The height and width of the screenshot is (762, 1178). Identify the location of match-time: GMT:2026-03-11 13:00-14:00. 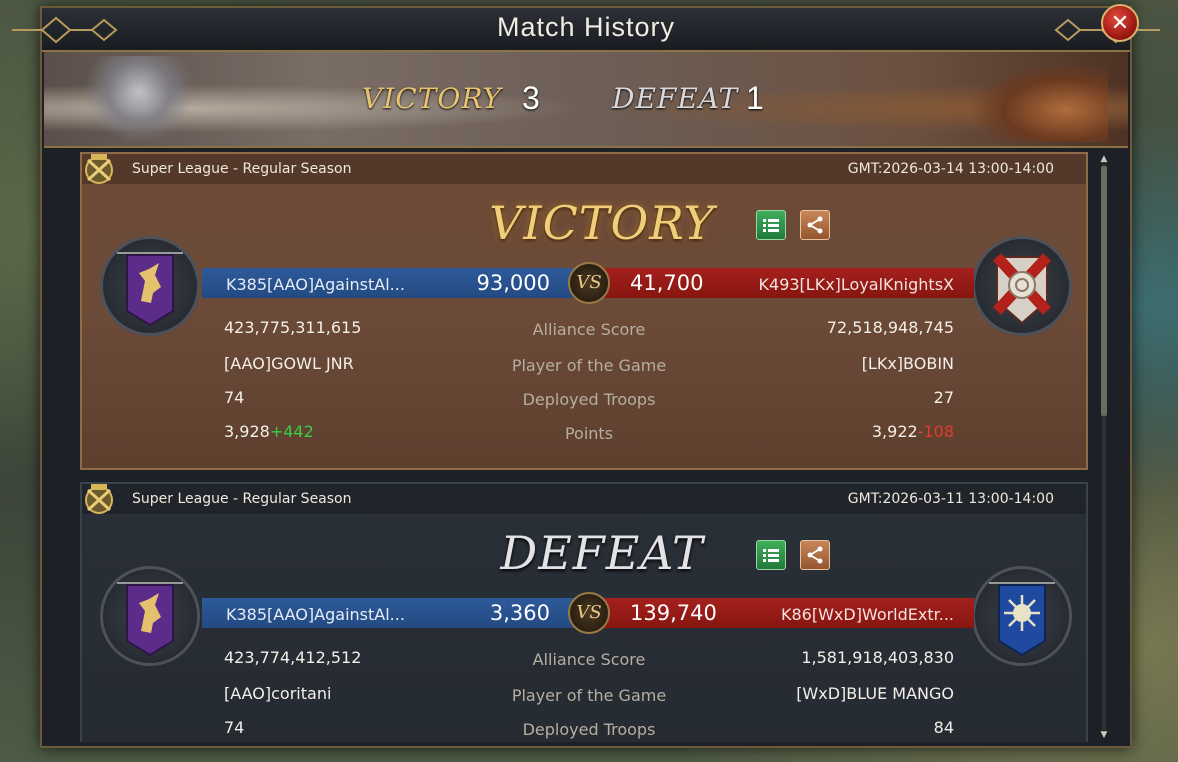
(950, 499).